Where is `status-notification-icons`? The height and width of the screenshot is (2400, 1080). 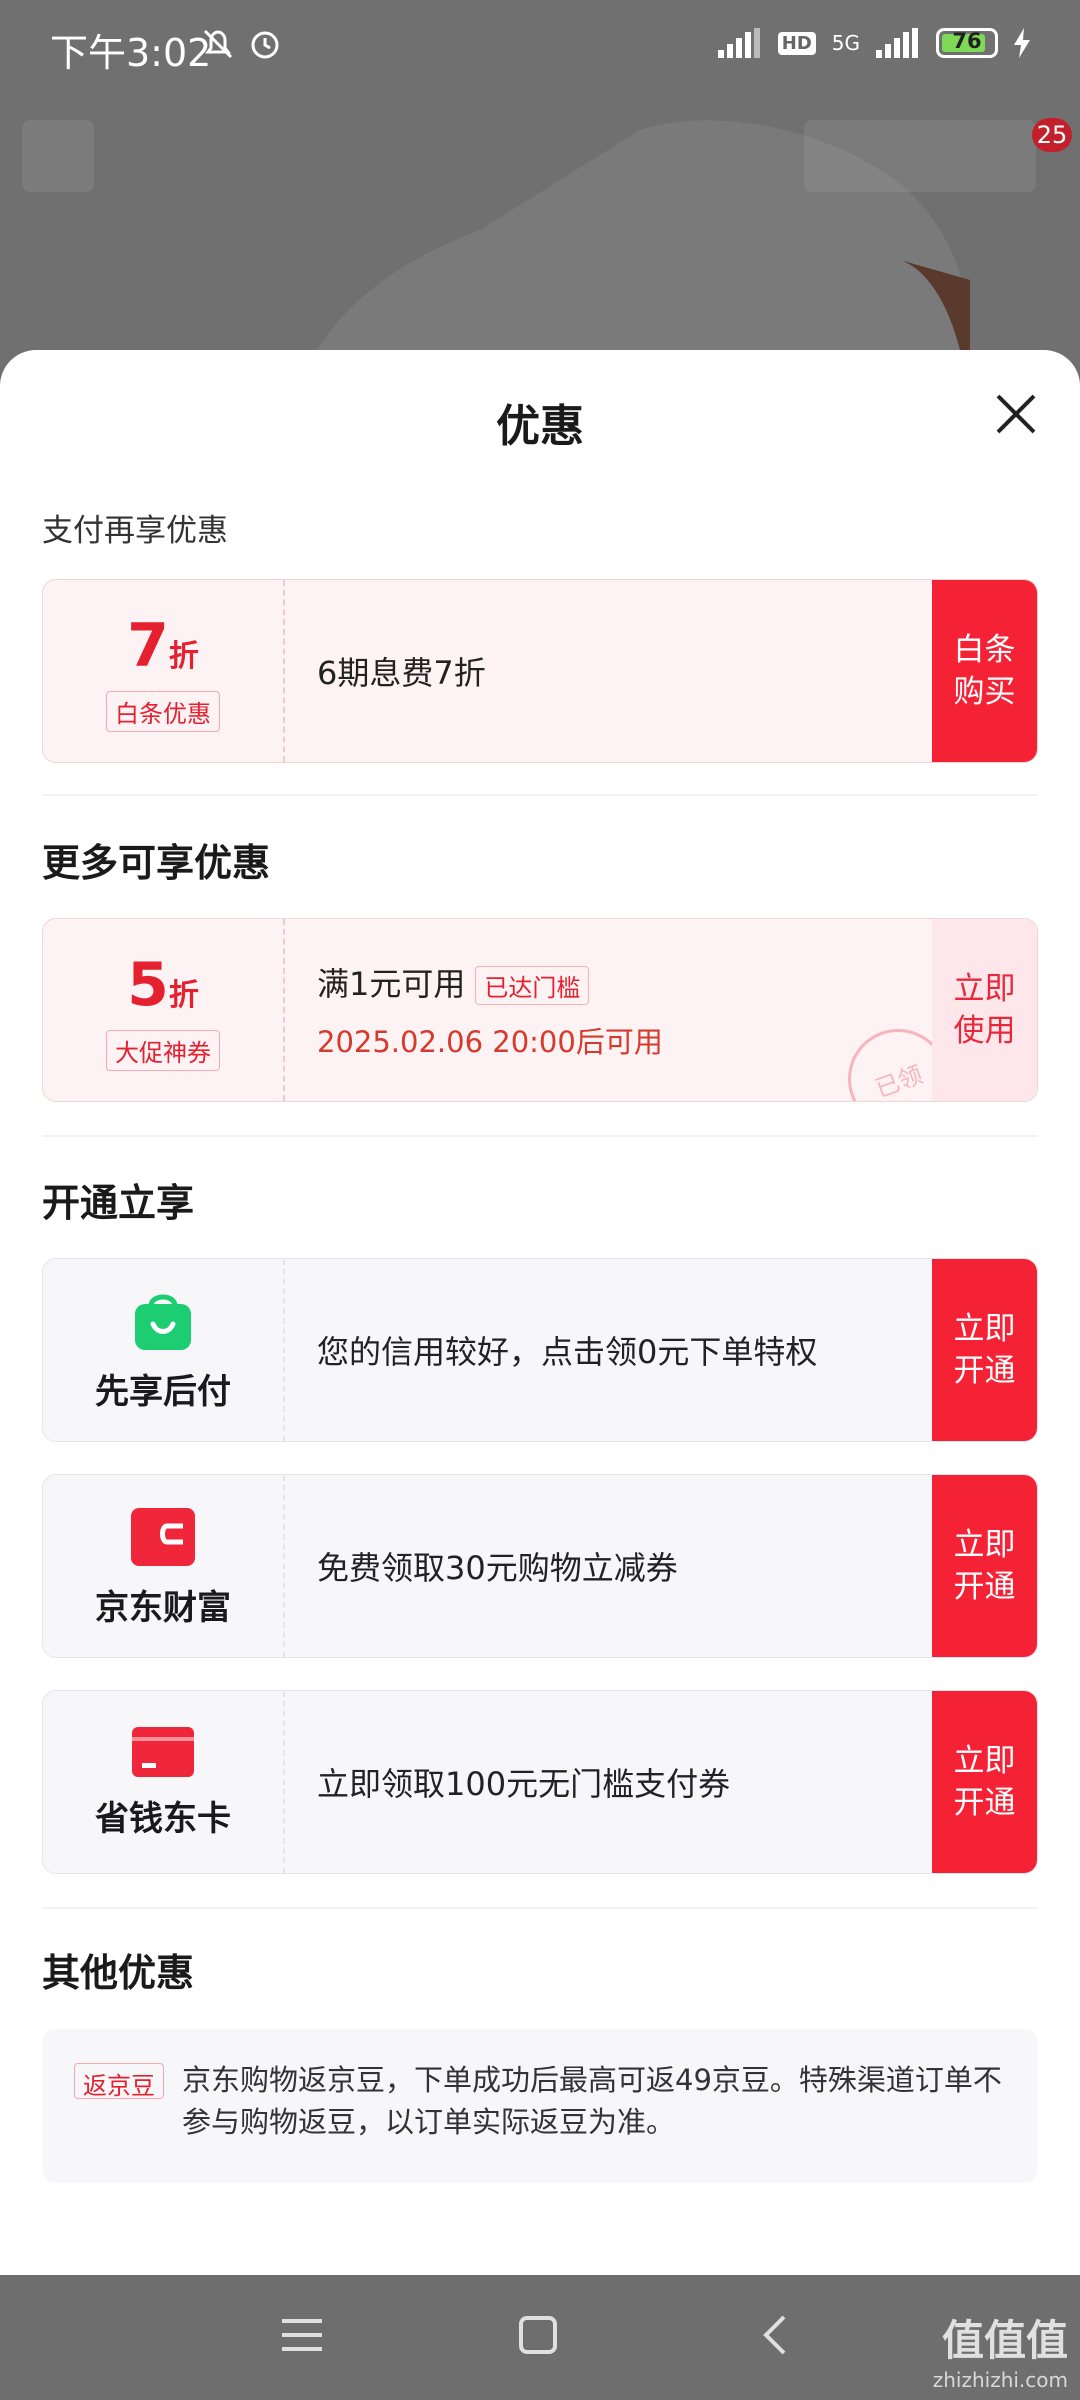
status-notification-icons is located at coordinates (241, 48).